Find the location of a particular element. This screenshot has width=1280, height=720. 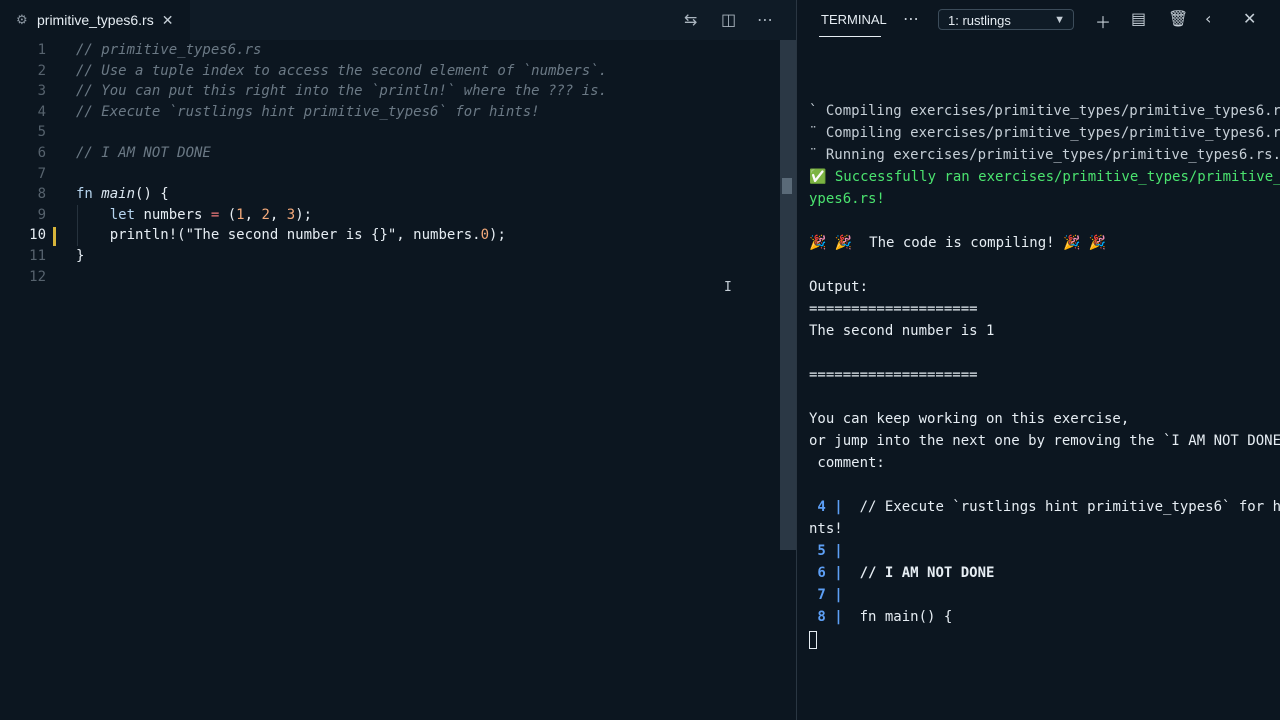

code-token: let is located at coordinates (126, 214).